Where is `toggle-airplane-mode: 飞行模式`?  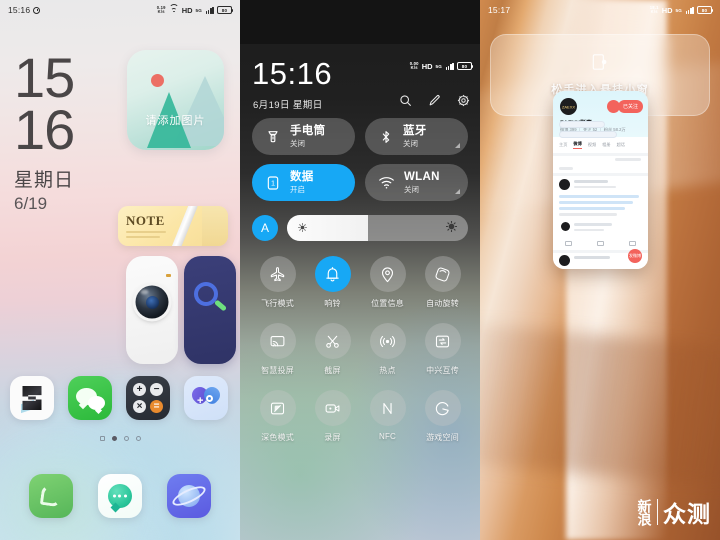
toggle-airplane-mode: 飞行模式 is located at coordinates (277, 282).